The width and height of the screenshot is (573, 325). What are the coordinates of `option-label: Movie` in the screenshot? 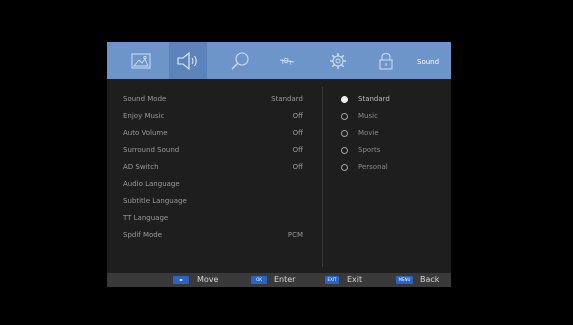 It's located at (368, 133).